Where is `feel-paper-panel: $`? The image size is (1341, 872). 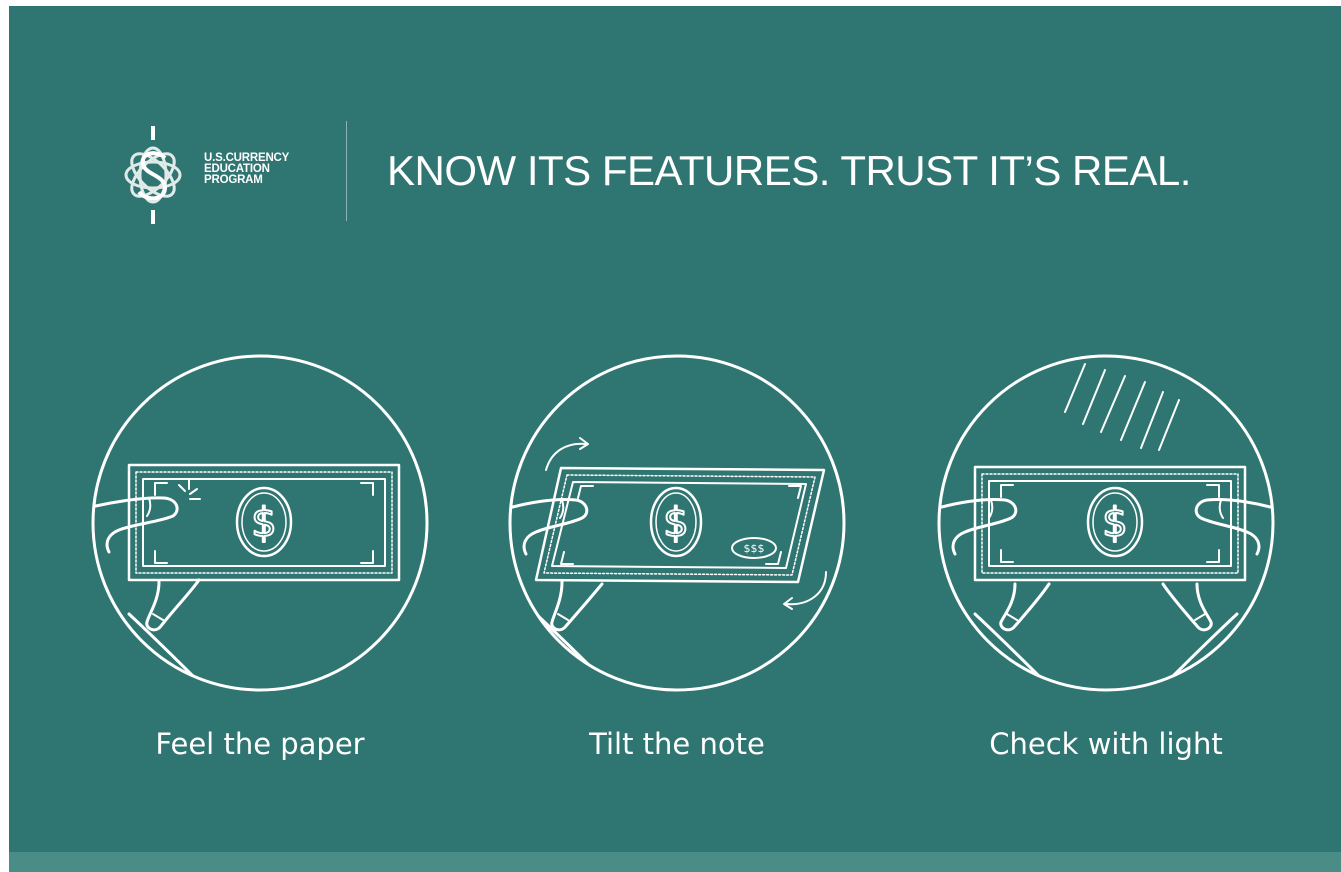
feel-paper-panel: $ is located at coordinates (260, 523).